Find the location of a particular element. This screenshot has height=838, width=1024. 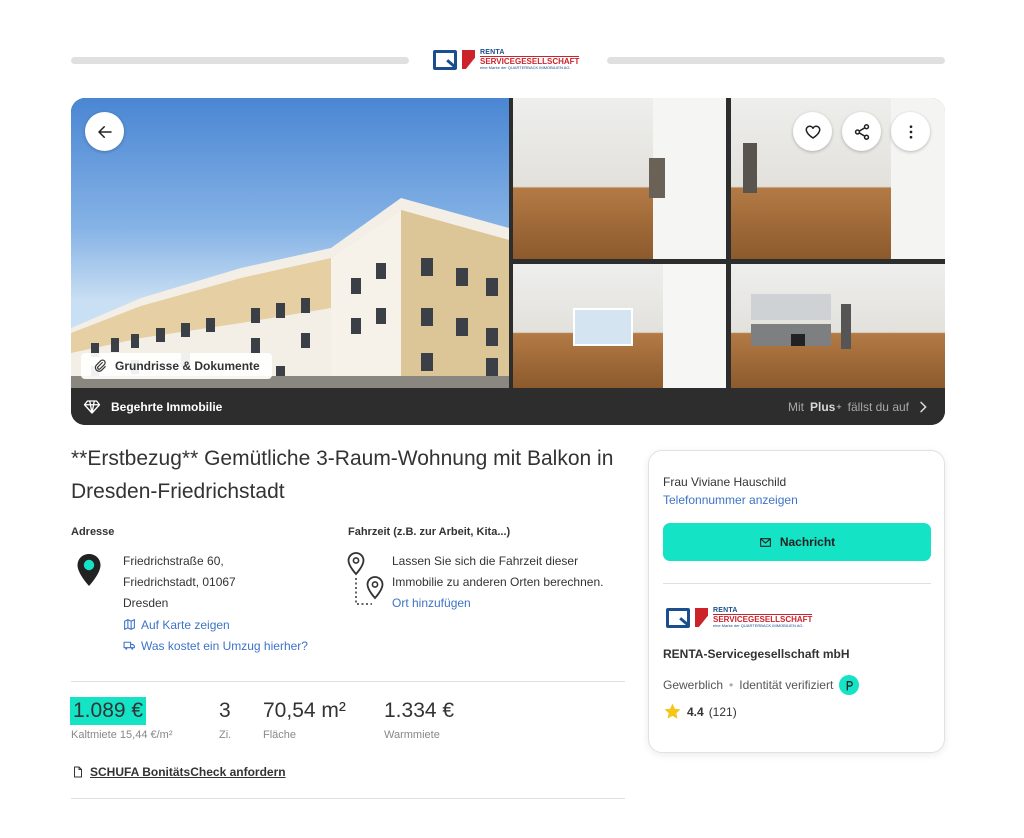

heart-icon is located at coordinates (812, 131).